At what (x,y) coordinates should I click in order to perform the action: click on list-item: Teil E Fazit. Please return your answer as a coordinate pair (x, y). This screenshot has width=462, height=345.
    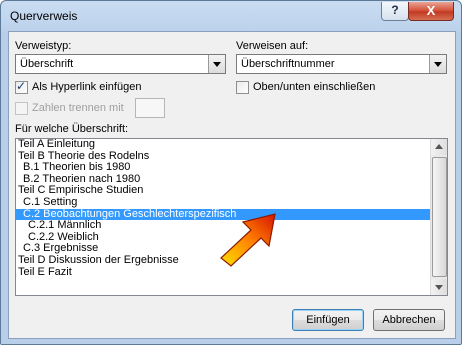
    Looking at the image, I should click on (223, 272).